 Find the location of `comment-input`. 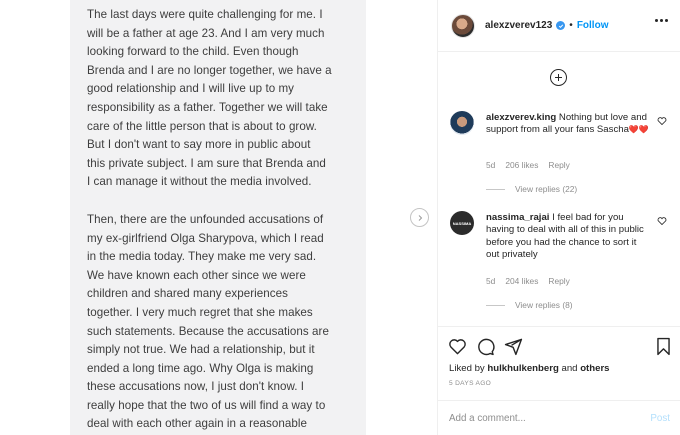

comment-input is located at coordinates (550, 418).